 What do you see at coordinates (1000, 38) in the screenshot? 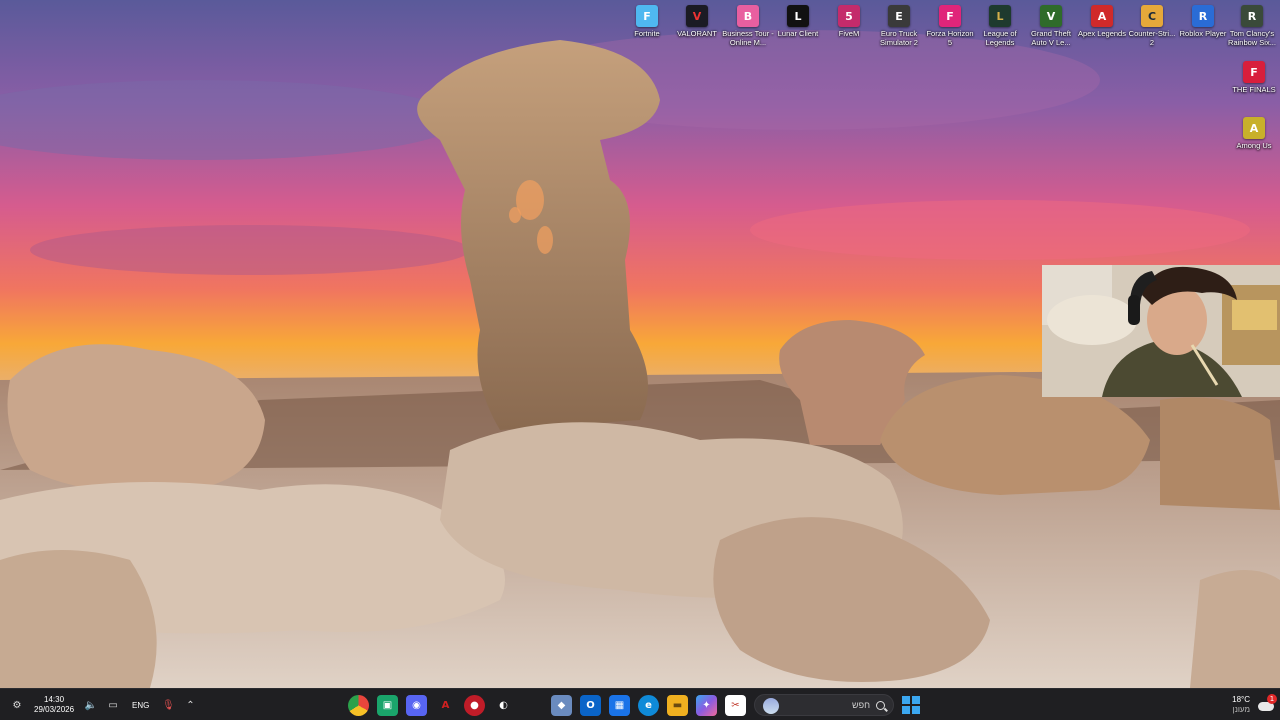
I see `desktop-icon-label: League of Legends` at bounding box center [1000, 38].